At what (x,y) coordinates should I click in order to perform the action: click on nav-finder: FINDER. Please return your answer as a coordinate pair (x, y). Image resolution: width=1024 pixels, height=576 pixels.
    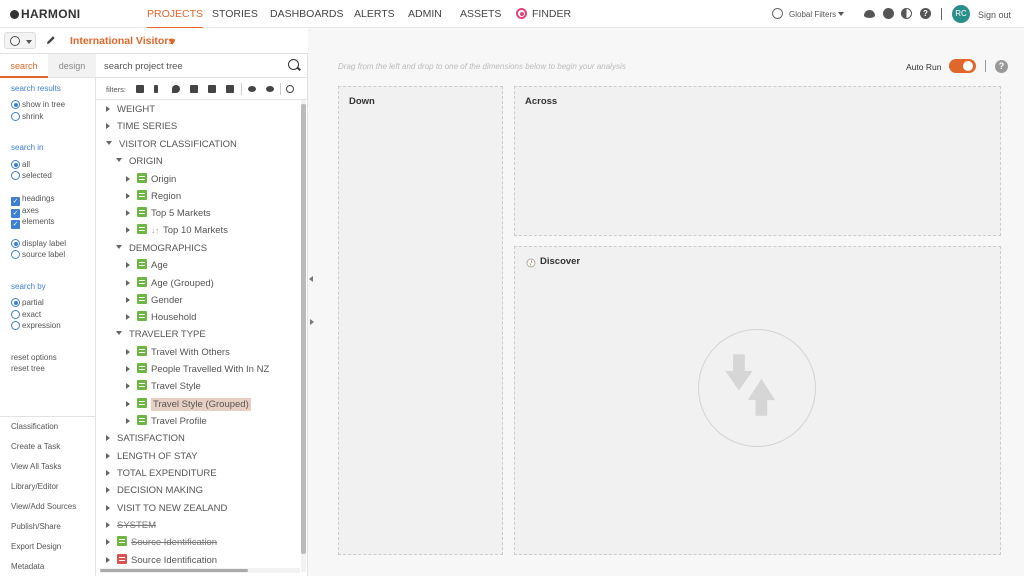
    Looking at the image, I should click on (551, 14).